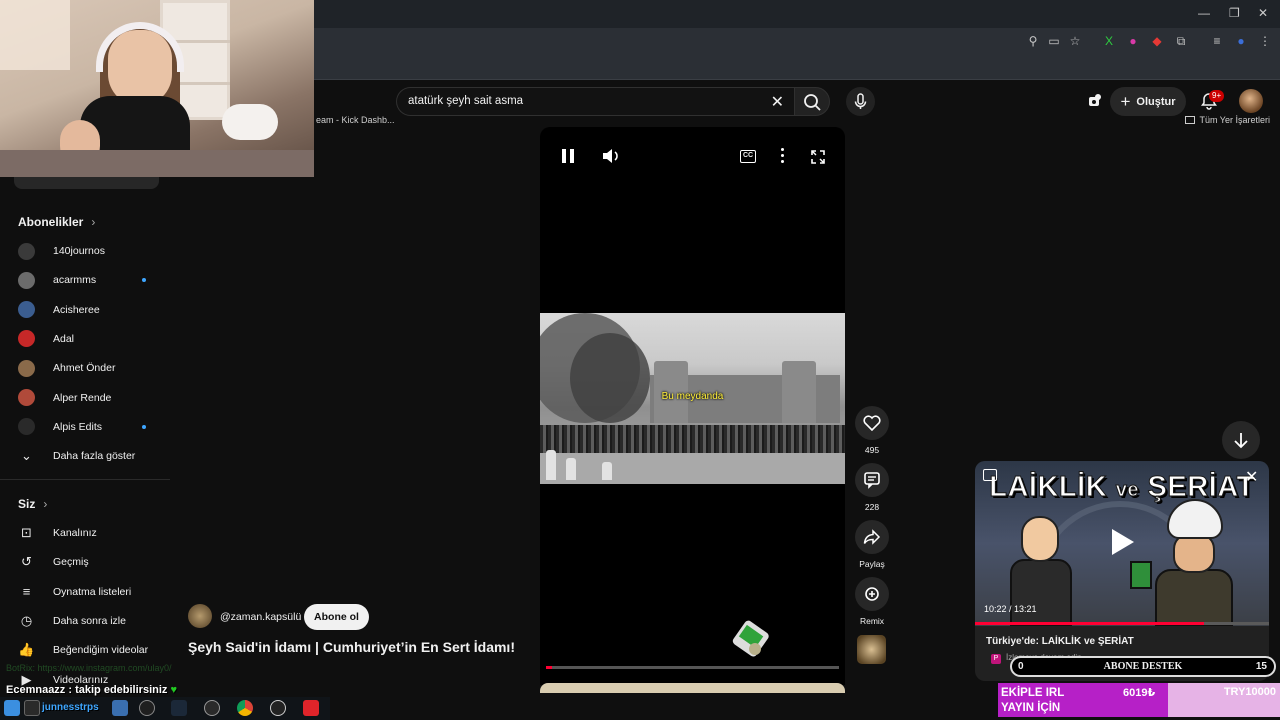 Image resolution: width=1280 pixels, height=720 pixels. I want to click on next-short-button, so click(1241, 440).